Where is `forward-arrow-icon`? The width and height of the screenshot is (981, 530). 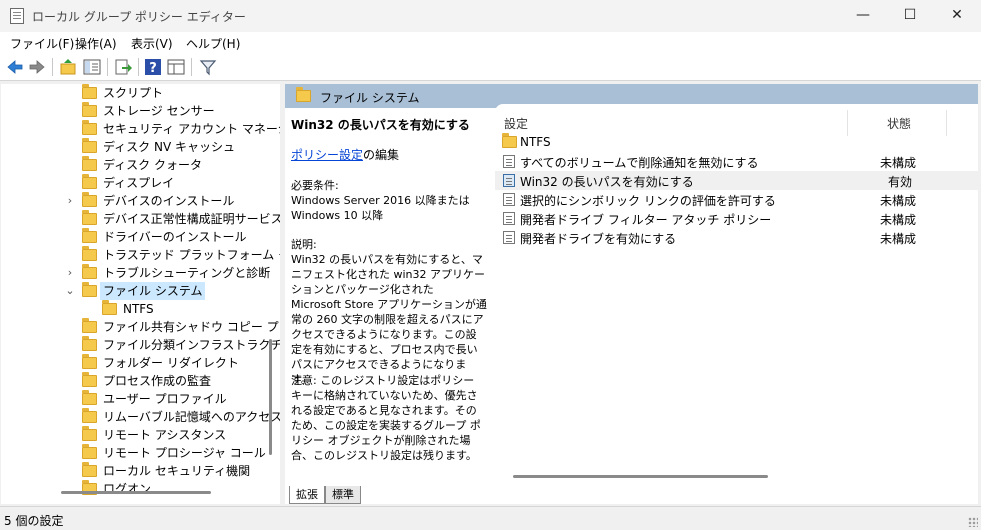 forward-arrow-icon is located at coordinates (37, 67).